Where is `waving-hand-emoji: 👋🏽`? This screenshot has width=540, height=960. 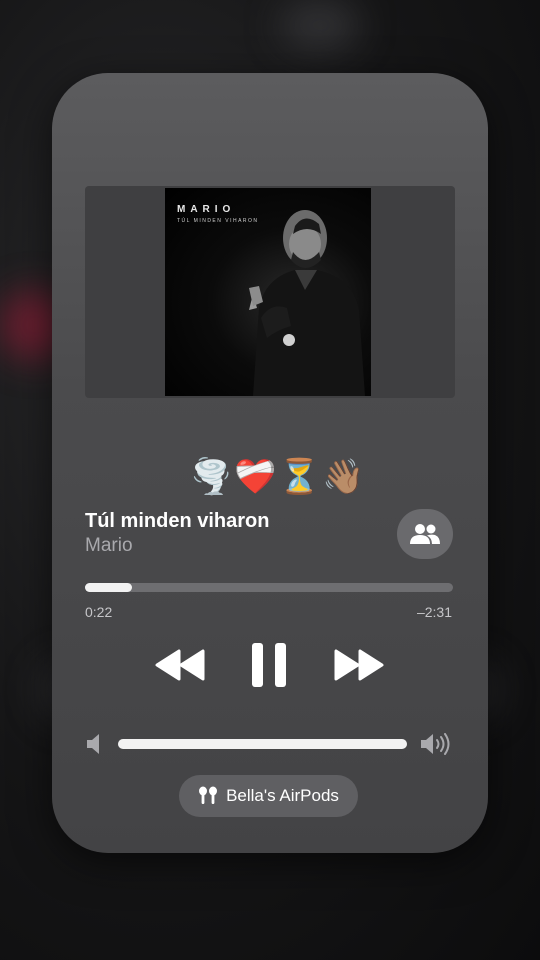
waving-hand-emoji: 👋🏽 is located at coordinates (343, 477).